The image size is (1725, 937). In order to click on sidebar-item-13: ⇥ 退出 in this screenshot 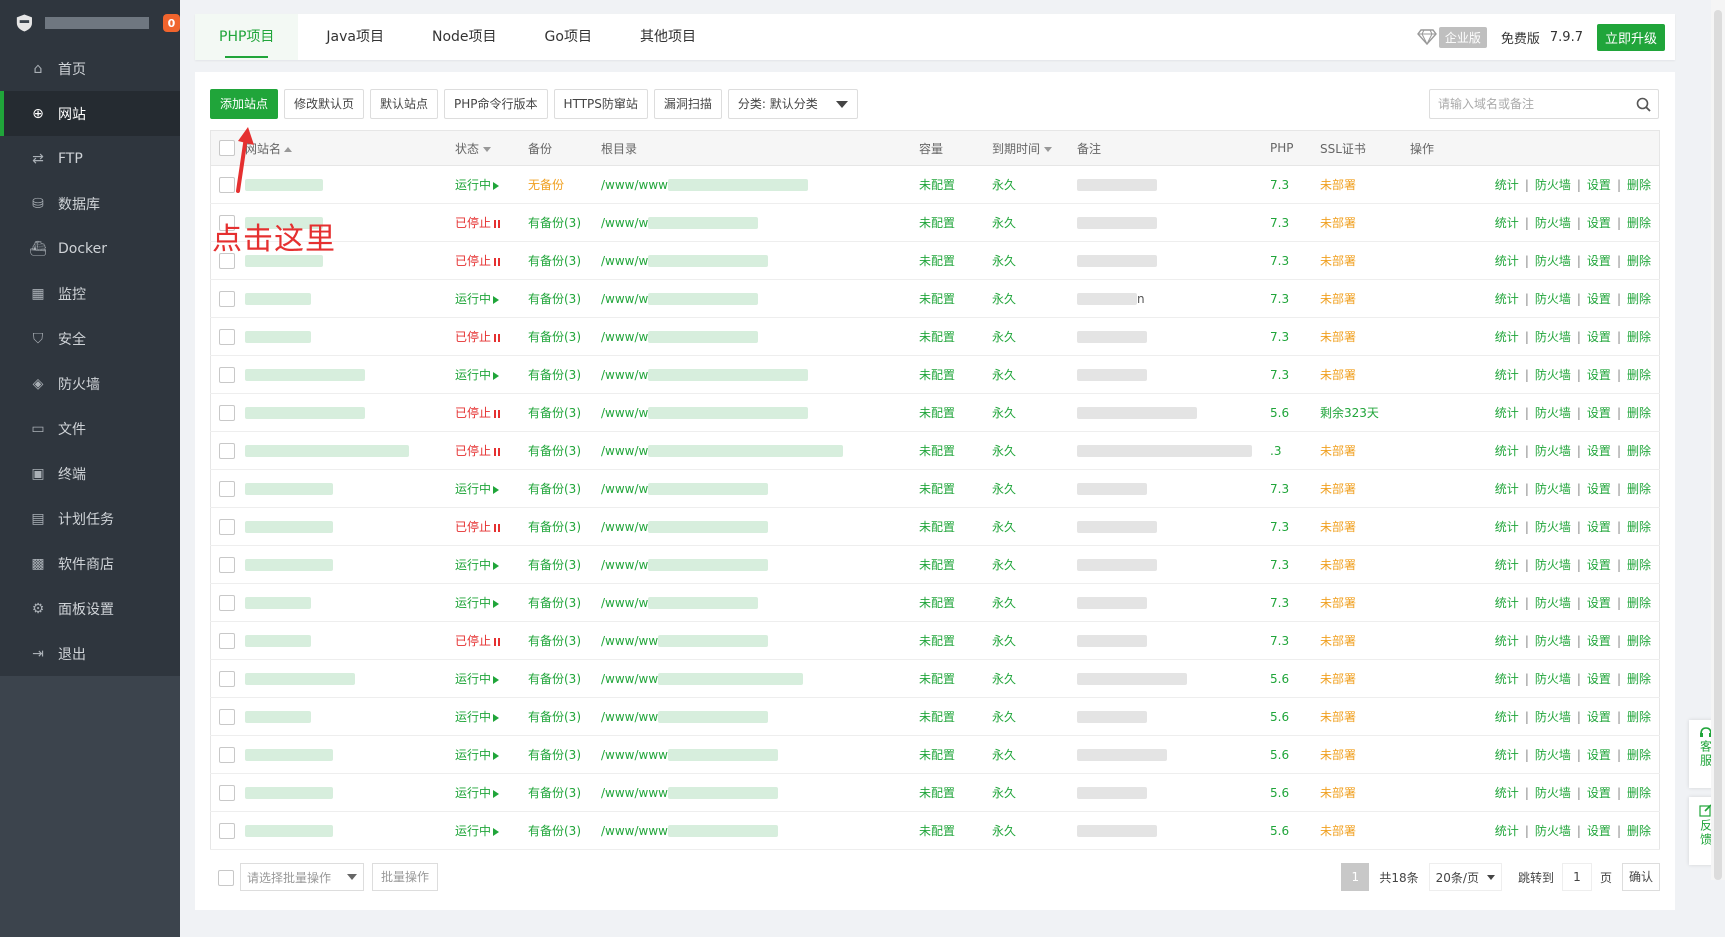, I will do `click(90, 653)`.